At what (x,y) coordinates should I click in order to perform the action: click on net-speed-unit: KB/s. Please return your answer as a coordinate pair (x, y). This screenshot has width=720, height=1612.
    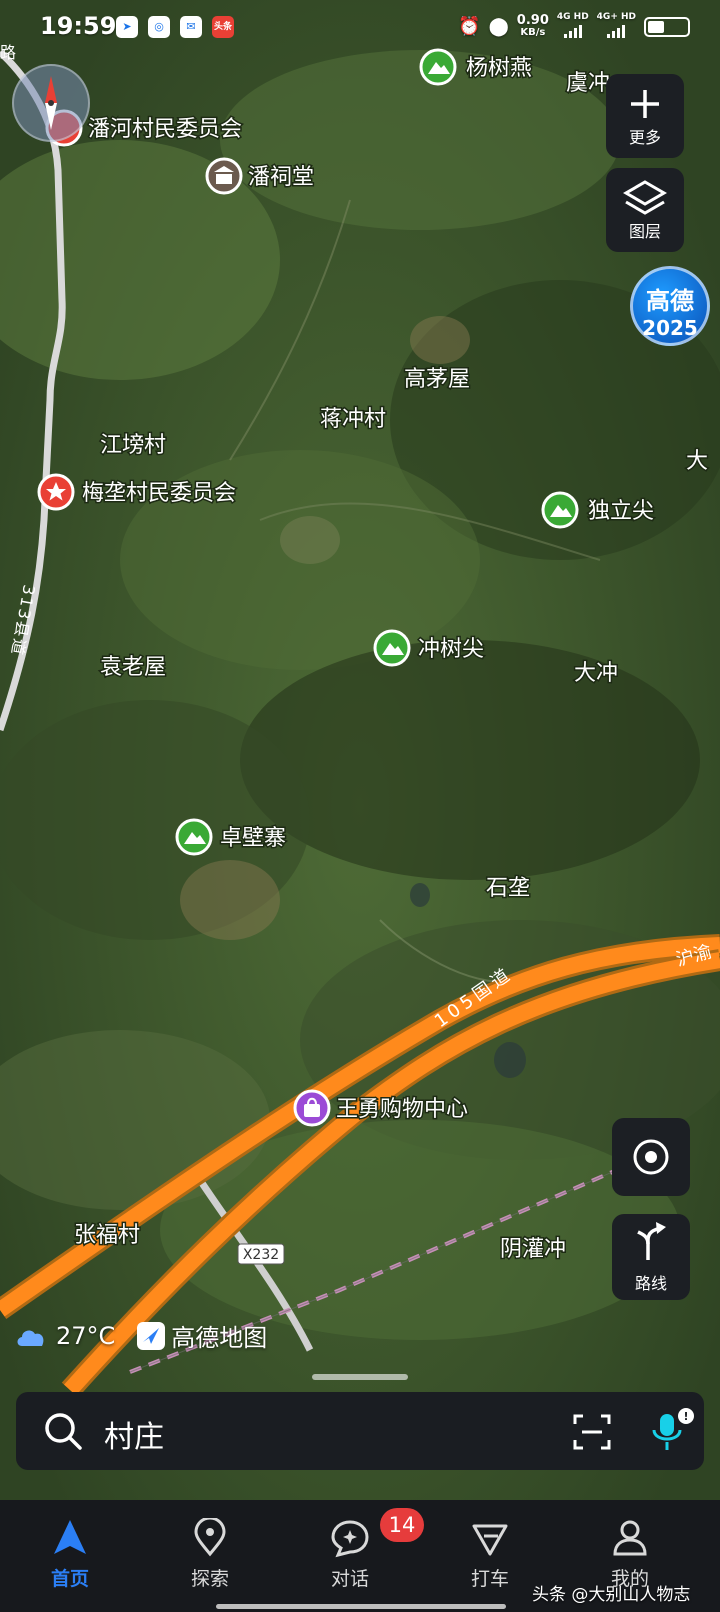
    Looking at the image, I should click on (533, 32).